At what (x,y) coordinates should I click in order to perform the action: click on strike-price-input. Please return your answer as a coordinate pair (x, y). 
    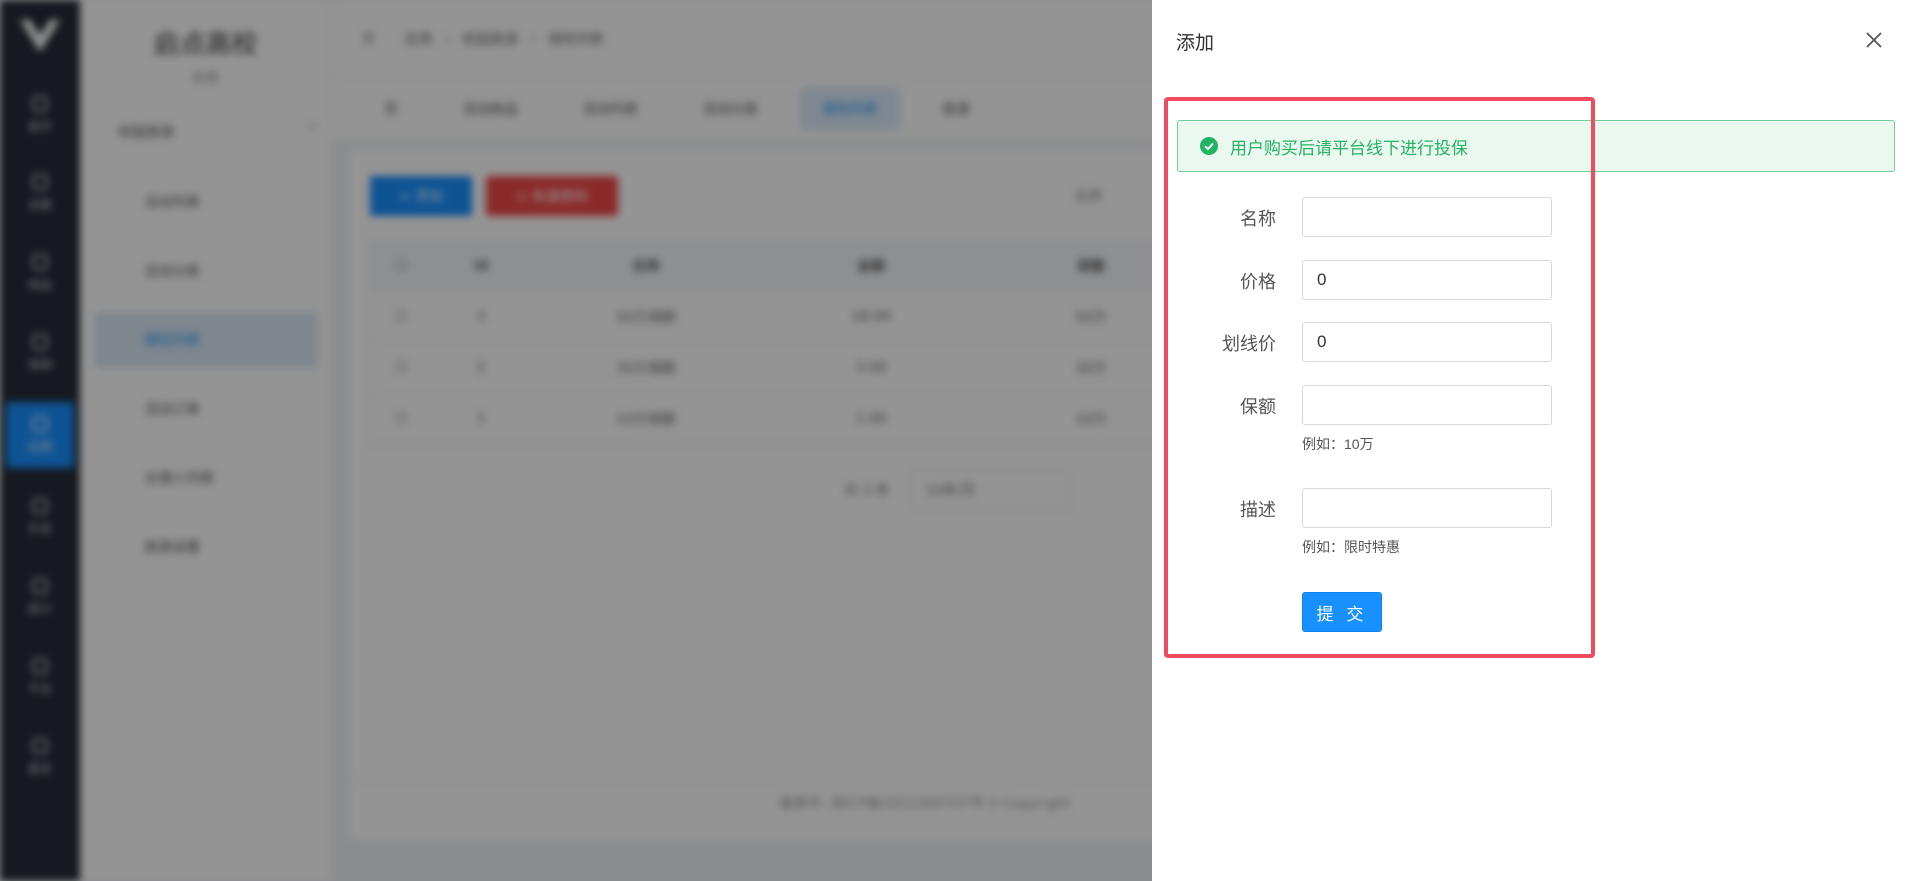
    Looking at the image, I should click on (1427, 342).